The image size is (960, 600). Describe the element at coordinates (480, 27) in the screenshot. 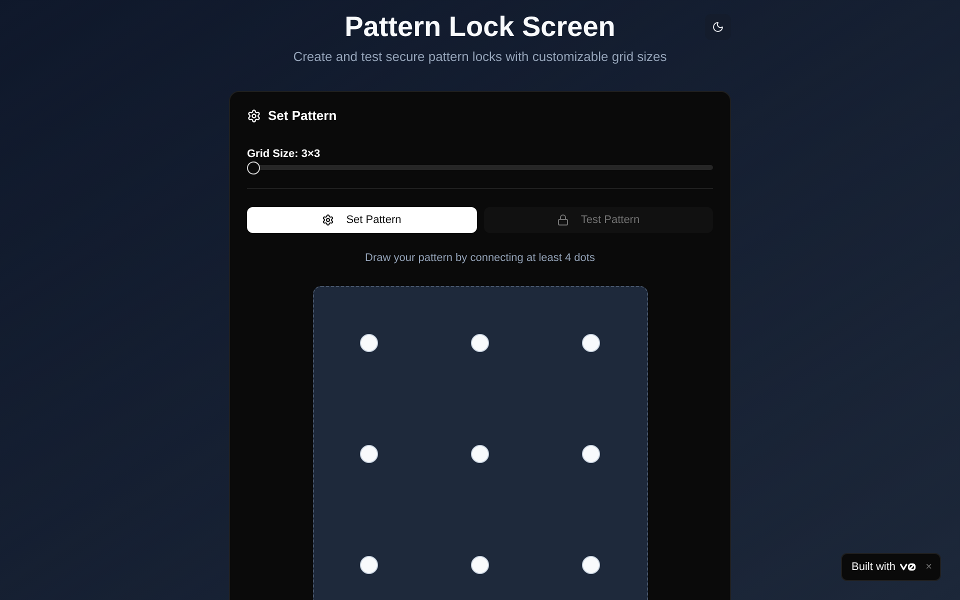

I see `page-title: Pattern Lock Screen` at that location.